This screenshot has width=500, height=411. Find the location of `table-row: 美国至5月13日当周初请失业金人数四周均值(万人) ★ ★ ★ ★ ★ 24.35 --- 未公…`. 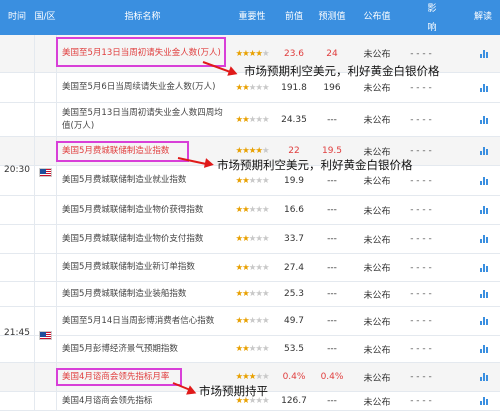

table-row: 美国至5月13日当周初请失业金人数四周均值(万人) ★ ★ ★ ★ ★ 24.35 --- 未公… is located at coordinates (250, 120).